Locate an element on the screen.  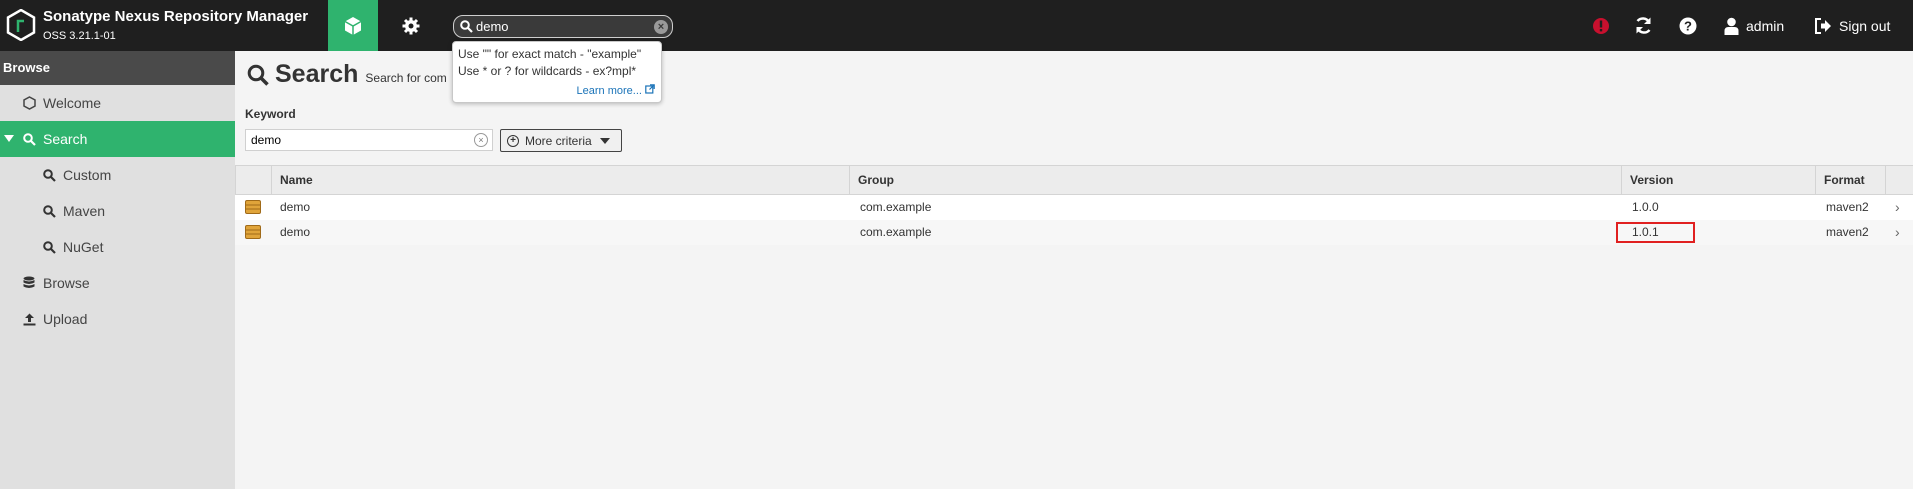
gear-icon is located at coordinates (411, 25).